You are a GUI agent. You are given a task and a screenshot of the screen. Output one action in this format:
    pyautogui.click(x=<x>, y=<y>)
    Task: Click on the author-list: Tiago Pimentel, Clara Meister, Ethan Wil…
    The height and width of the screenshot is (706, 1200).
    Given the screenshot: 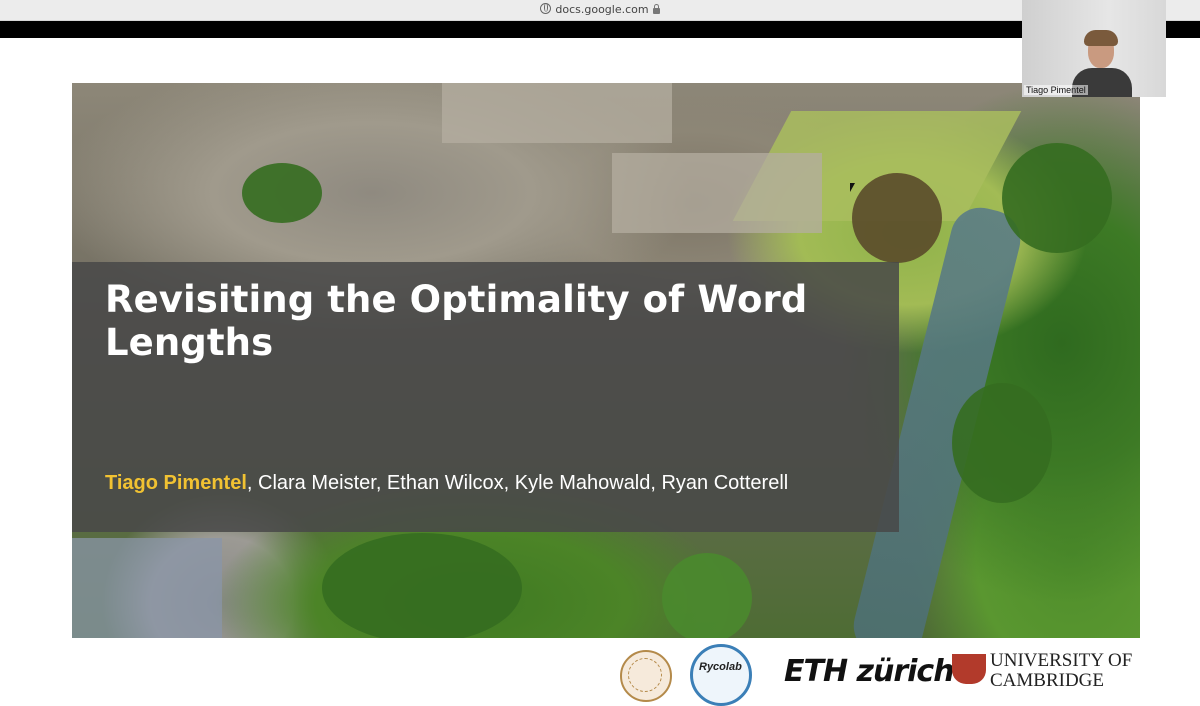 What is the action you would take?
    pyautogui.click(x=500, y=483)
    